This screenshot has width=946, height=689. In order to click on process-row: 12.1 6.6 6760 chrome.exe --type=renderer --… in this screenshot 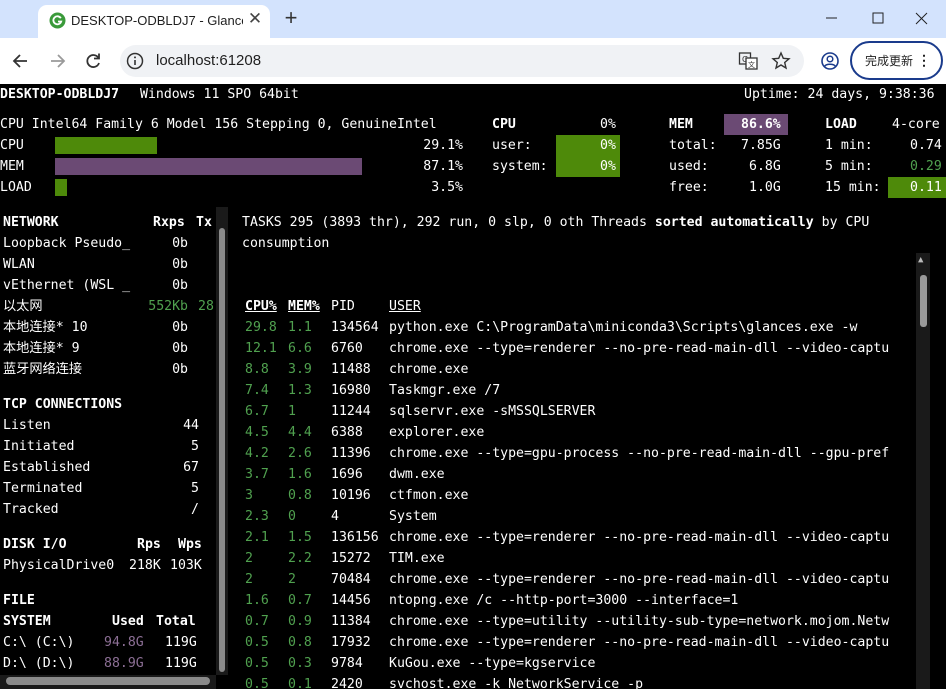, I will do `click(458, 348)`.